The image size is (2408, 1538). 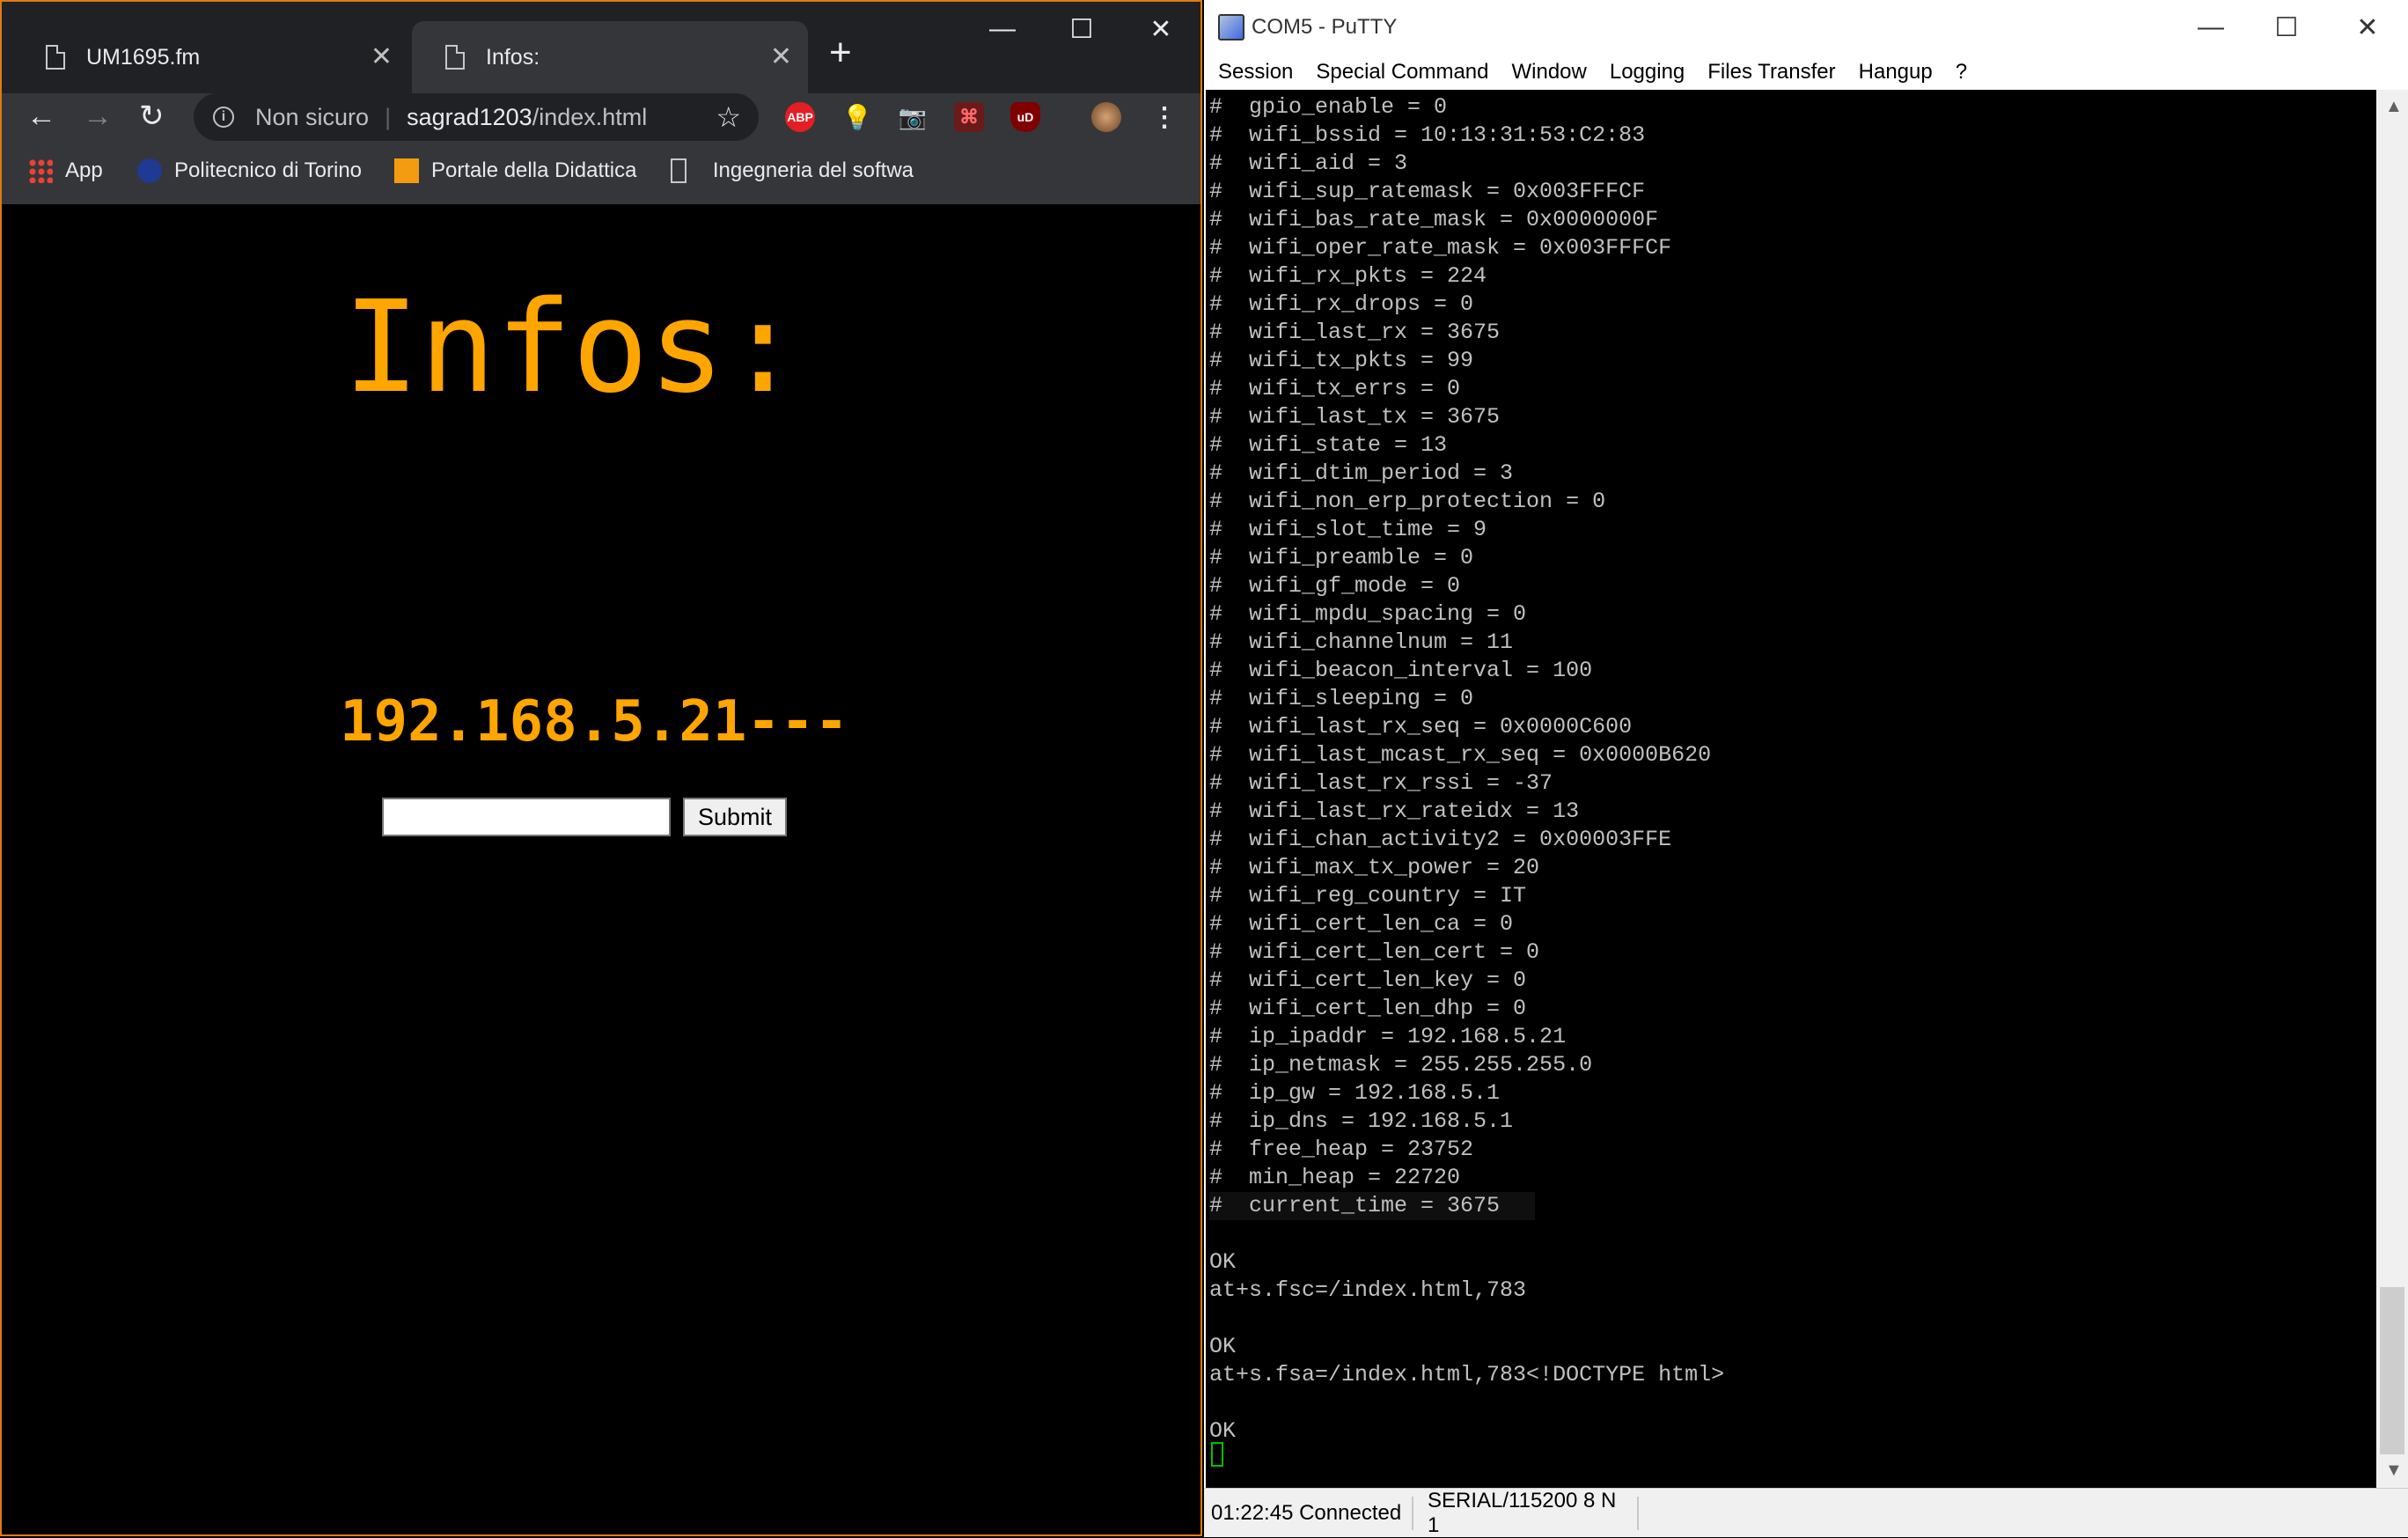 What do you see at coordinates (1401, 670) in the screenshot?
I see `terminal-line: # wifi_beacon_interval = 100` at bounding box center [1401, 670].